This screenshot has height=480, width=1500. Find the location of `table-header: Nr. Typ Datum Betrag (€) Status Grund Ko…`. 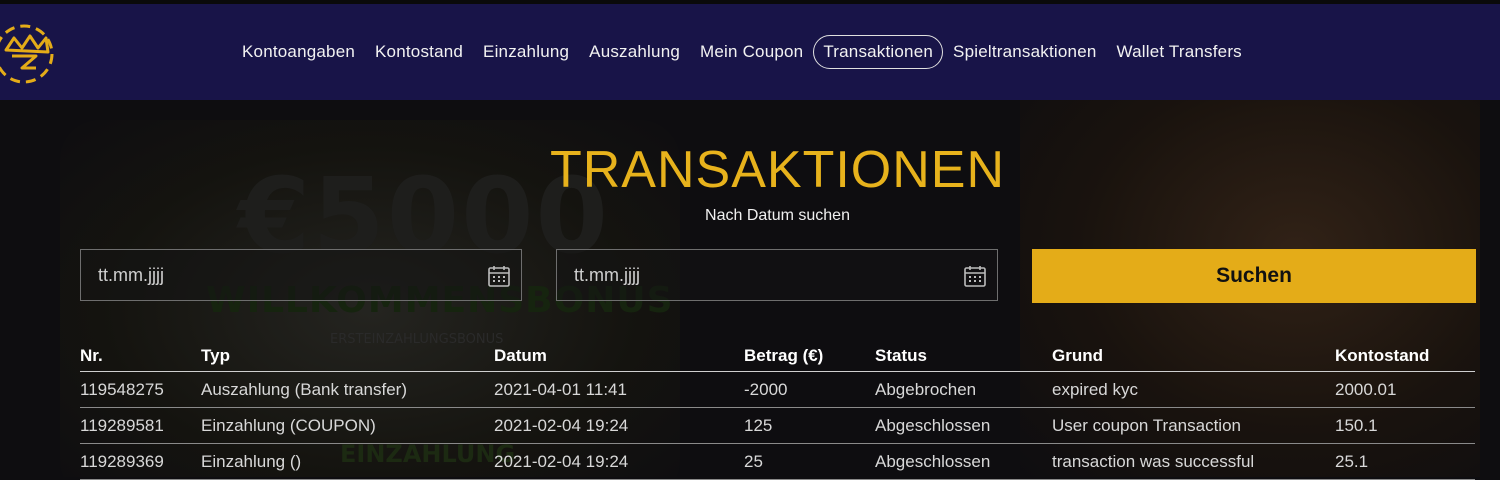

table-header: Nr. Typ Datum Betrag (€) Status Grund Ko… is located at coordinates (777, 355).